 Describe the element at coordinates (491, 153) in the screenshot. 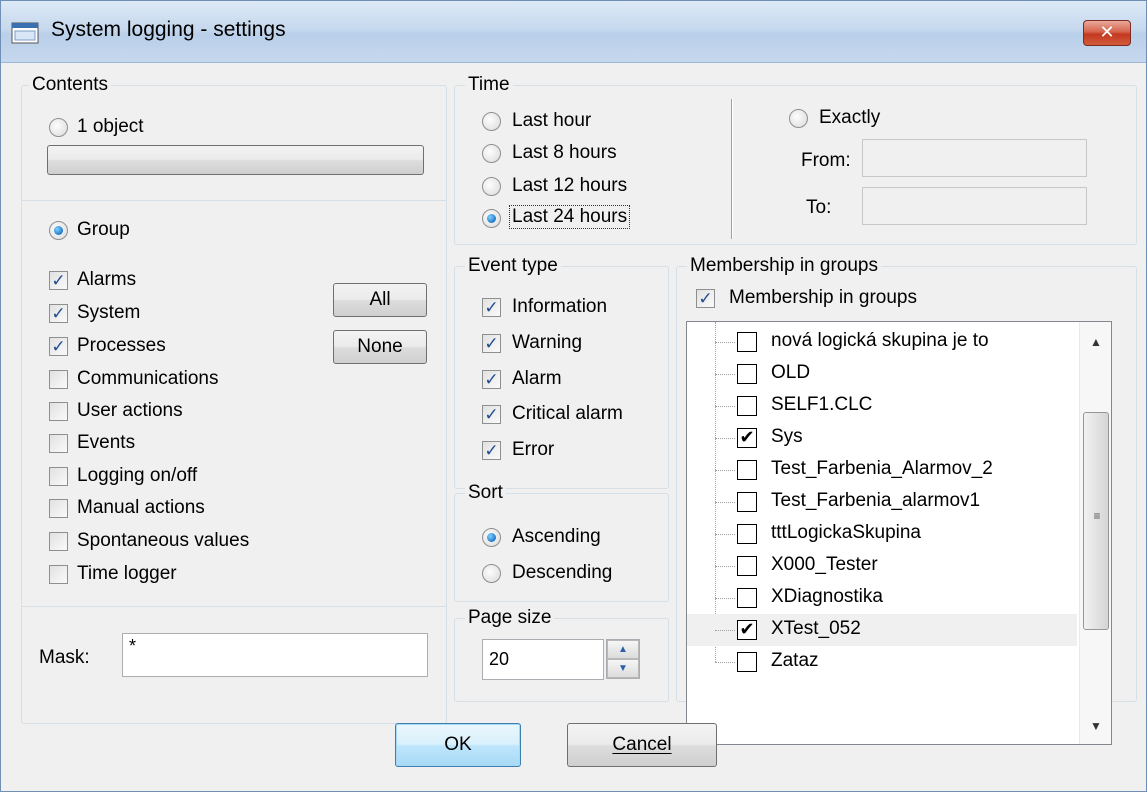

I see `last-8-hours-radio` at that location.